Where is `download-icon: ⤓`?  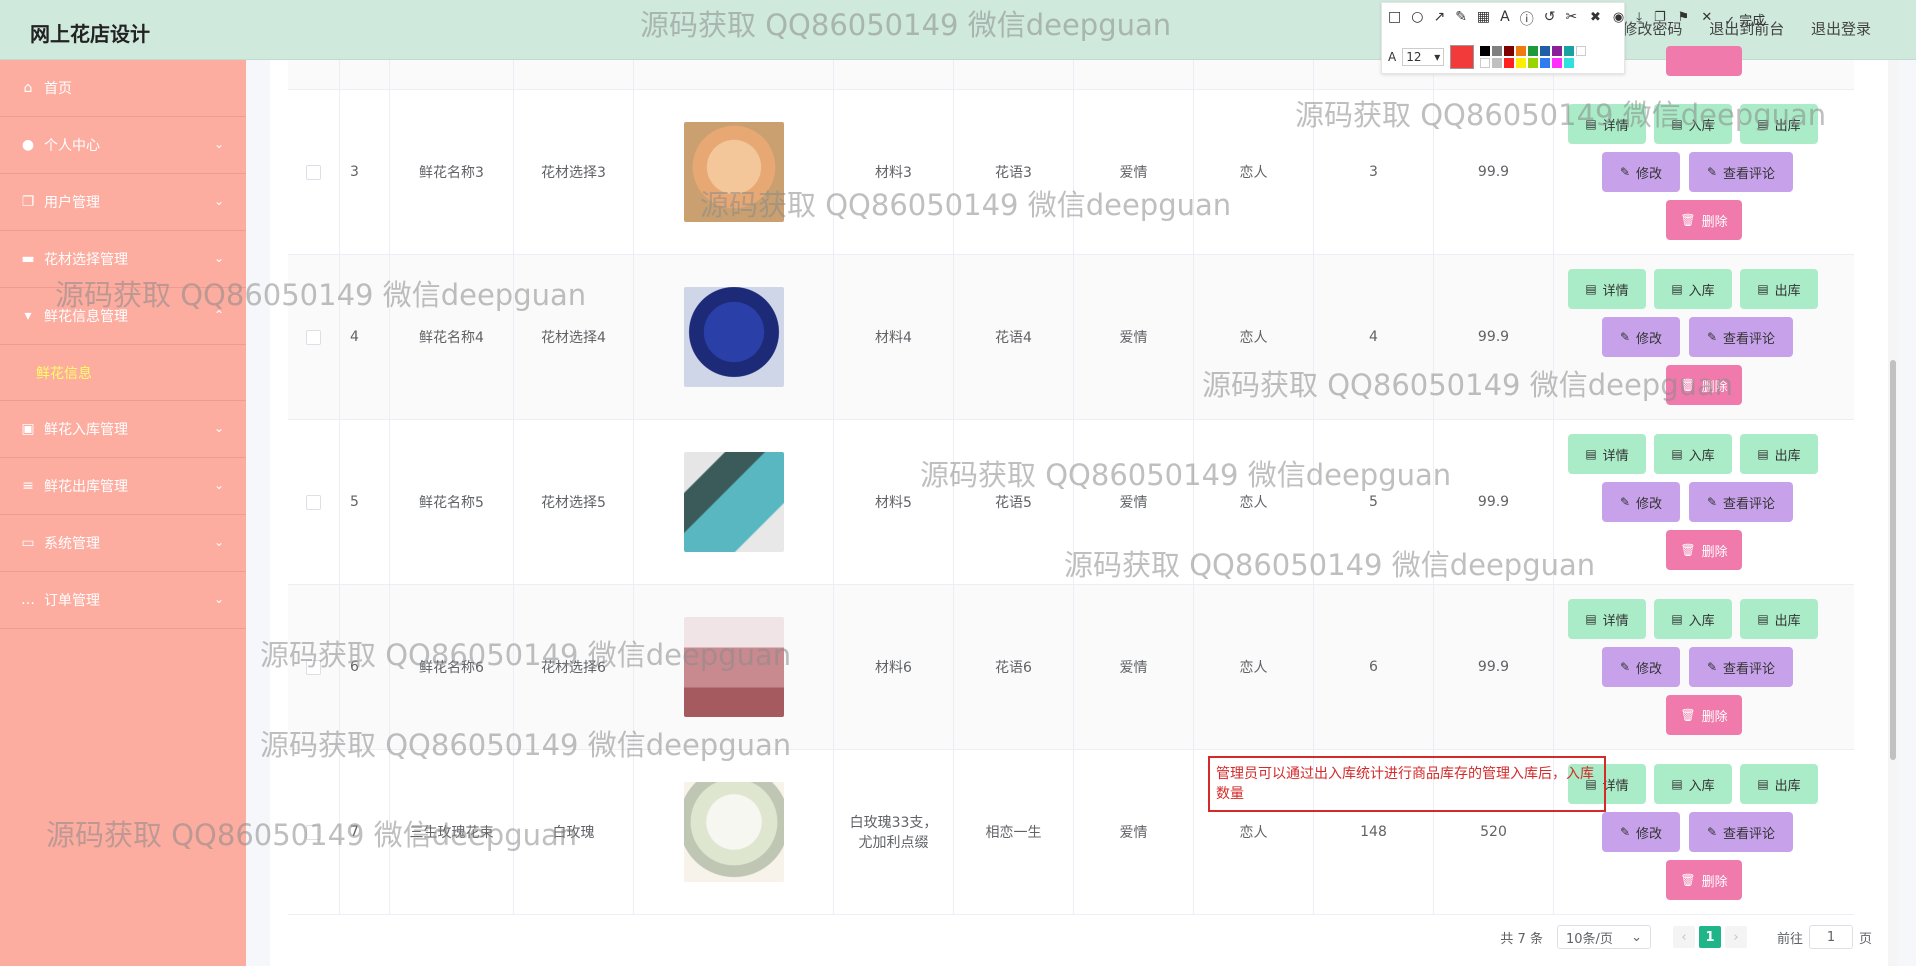 download-icon: ⤓ is located at coordinates (1639, 19).